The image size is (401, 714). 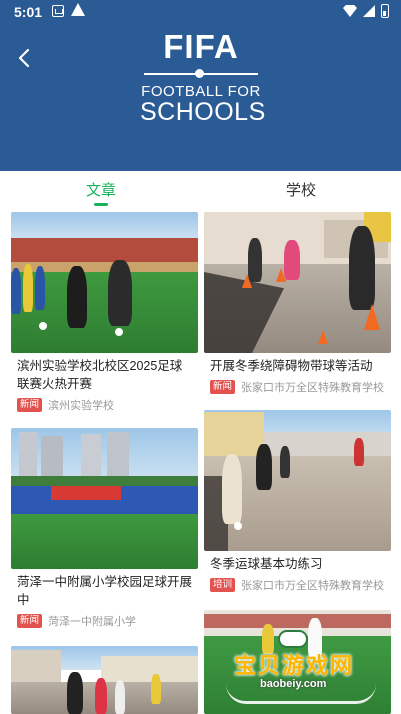 What do you see at coordinates (78, 9) in the screenshot?
I see `warning-icon` at bounding box center [78, 9].